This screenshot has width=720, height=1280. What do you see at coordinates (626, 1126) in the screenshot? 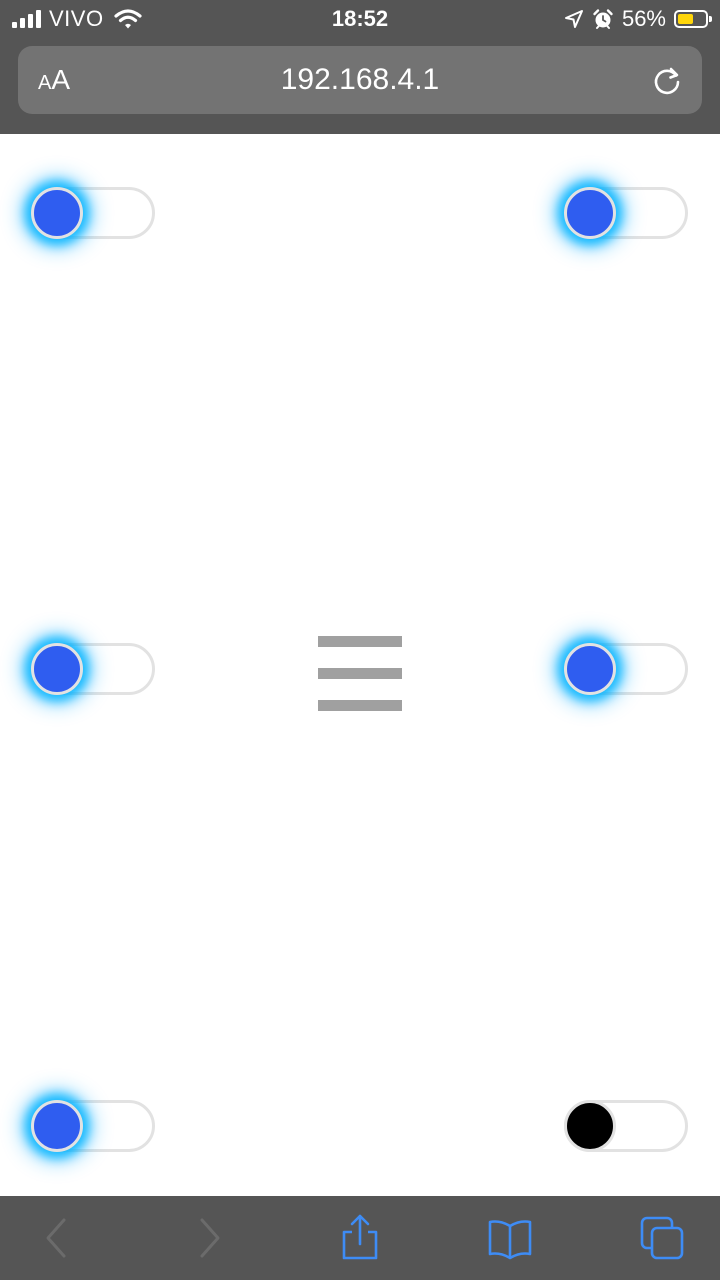
I see `toggle-bottom-right` at bounding box center [626, 1126].